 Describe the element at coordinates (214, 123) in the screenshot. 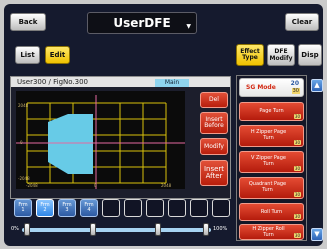

I see `insert-before-button: Insert Before` at that location.